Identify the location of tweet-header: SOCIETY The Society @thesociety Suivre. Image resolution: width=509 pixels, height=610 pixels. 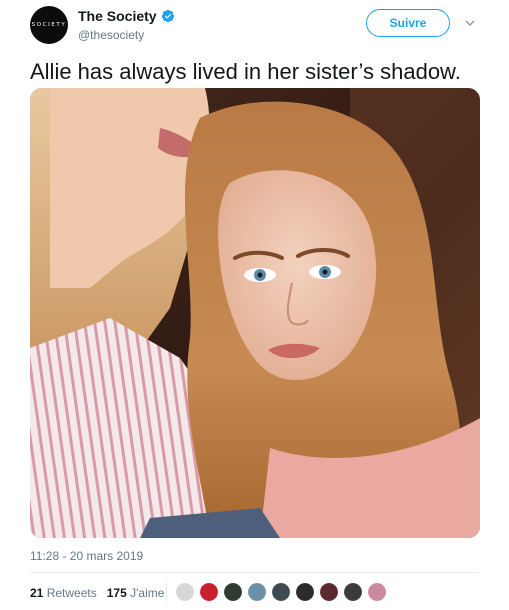
(254, 26).